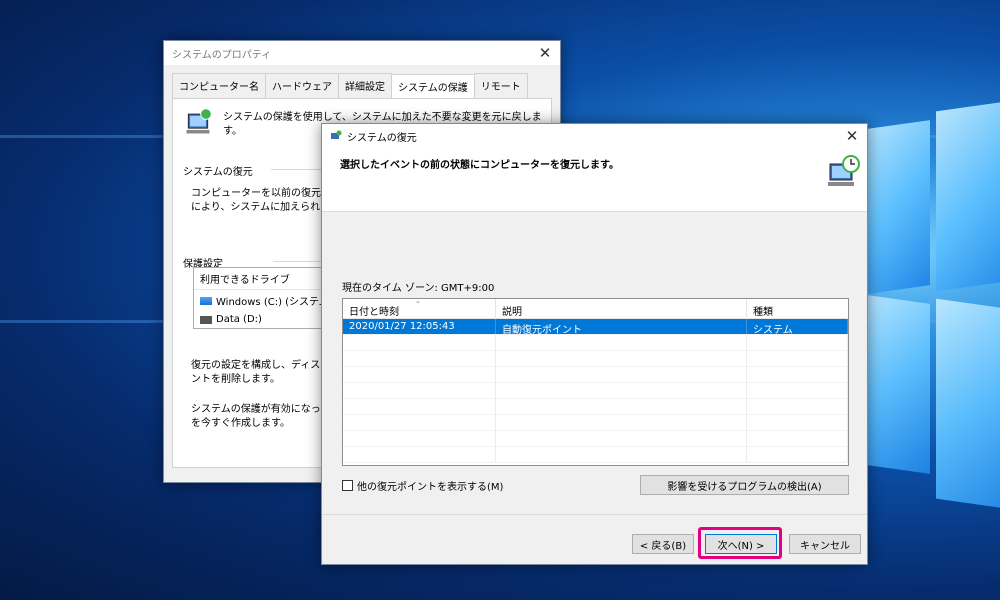 Image resolution: width=1000 pixels, height=600 pixels. What do you see at coordinates (797, 308) in the screenshot?
I see `column-header-type: 種類` at bounding box center [797, 308].